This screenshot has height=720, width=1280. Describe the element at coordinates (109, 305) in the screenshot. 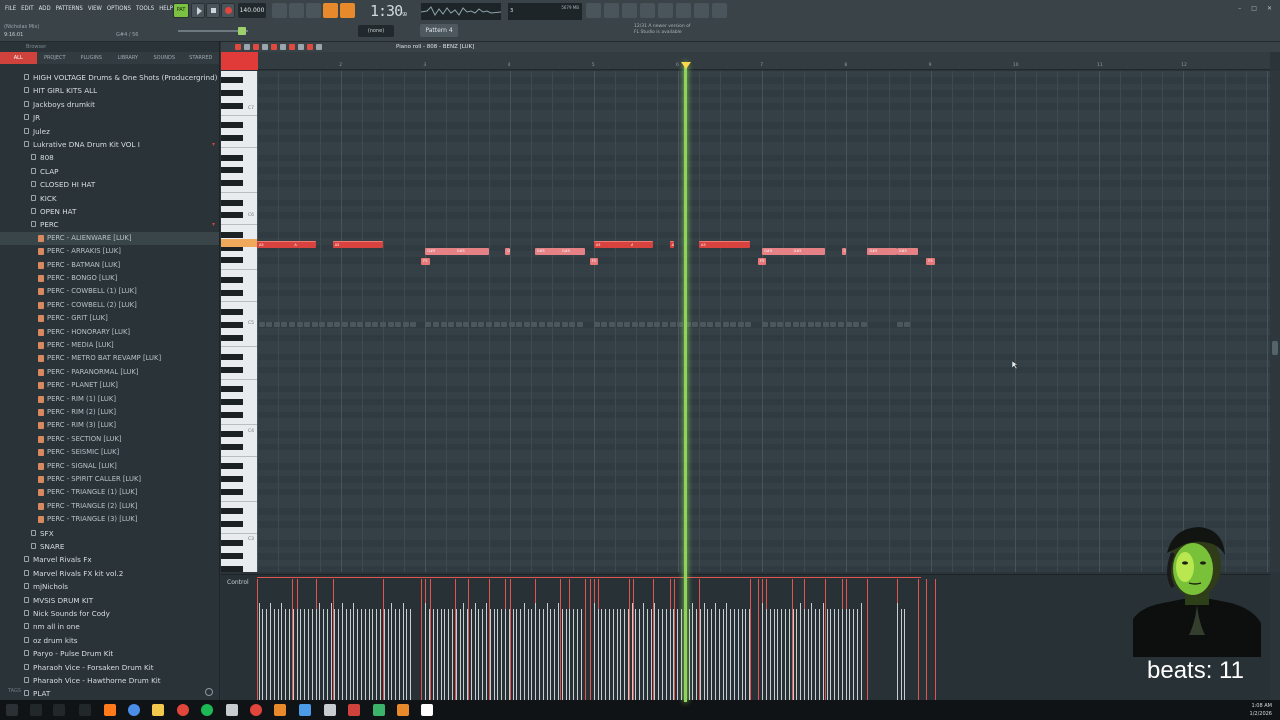

I see `browser-file: PERC - COWBELL (2) [LUK]` at that location.